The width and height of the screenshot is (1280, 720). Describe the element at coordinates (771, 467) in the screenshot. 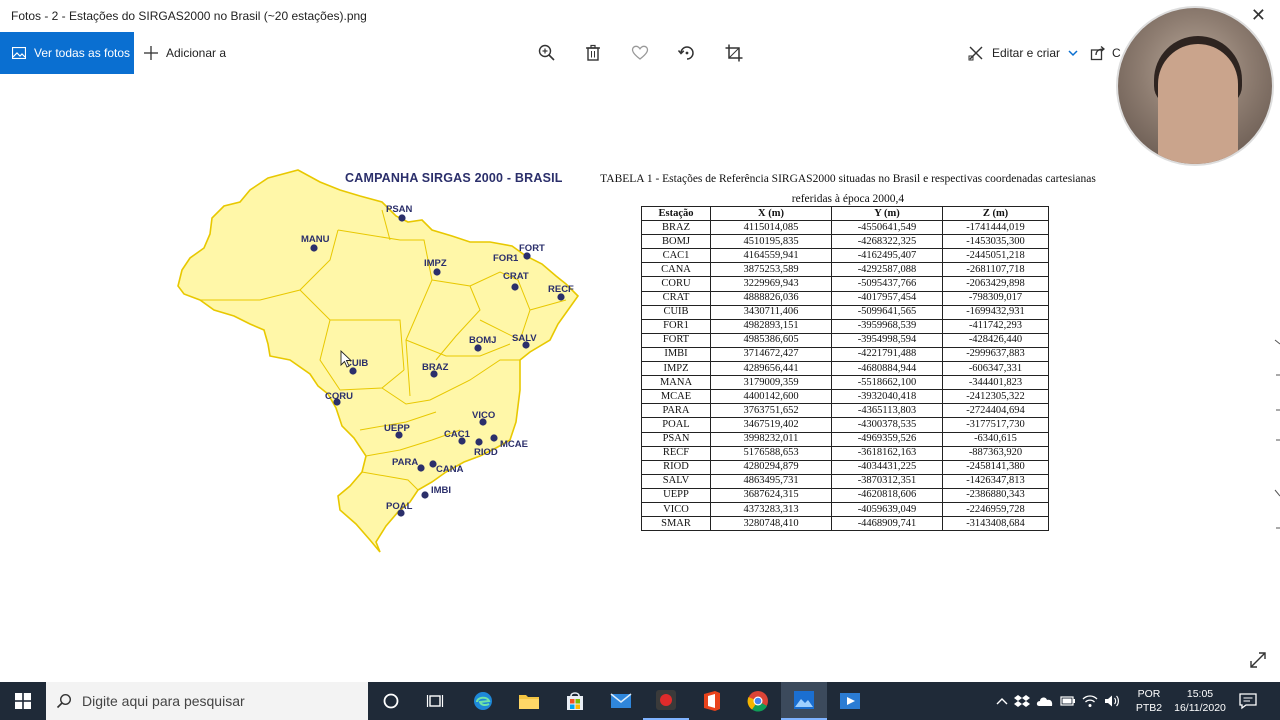

I see `x-cell: 4280294,879` at that location.